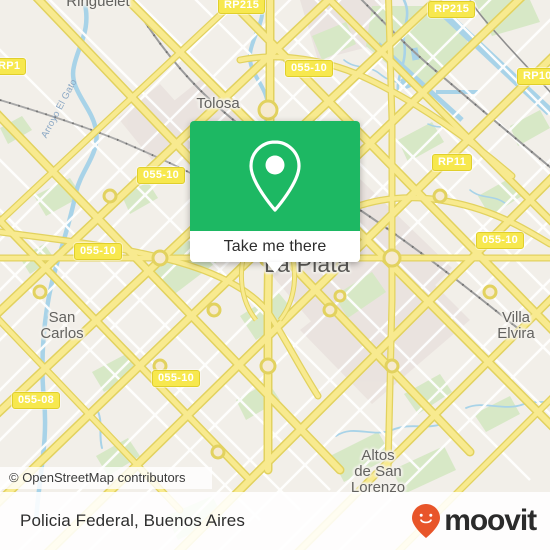  Describe the element at coordinates (176, 378) in the screenshot. I see `road-shield-055-10-south: 055-10` at that location.